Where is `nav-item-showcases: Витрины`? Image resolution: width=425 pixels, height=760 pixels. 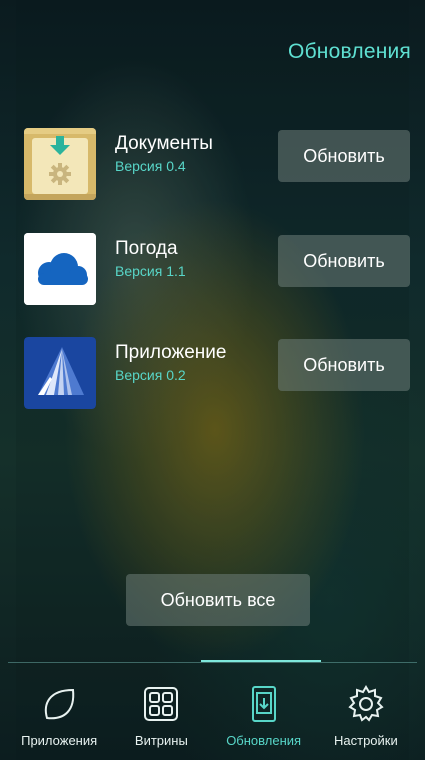
nav-item-showcases: Витрины is located at coordinates (161, 712).